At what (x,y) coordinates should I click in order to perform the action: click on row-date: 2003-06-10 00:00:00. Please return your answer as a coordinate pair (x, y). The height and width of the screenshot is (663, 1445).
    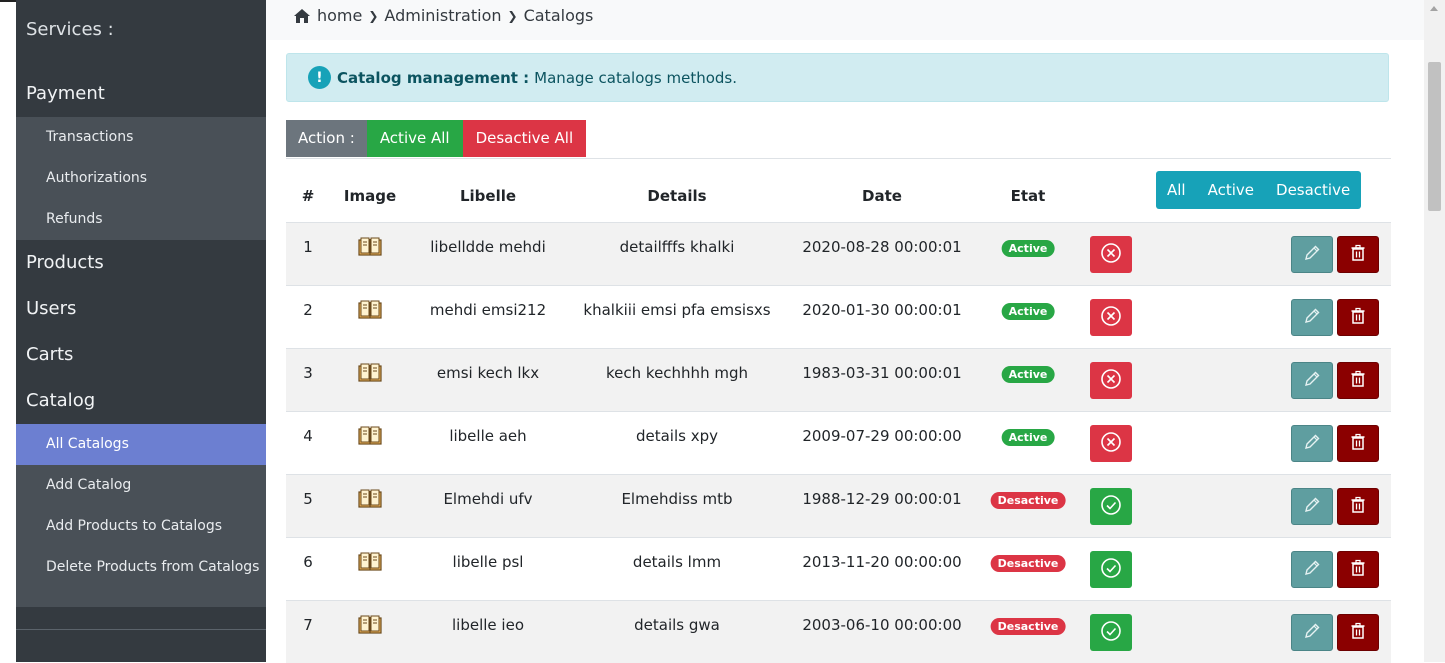
    Looking at the image, I should click on (882, 625).